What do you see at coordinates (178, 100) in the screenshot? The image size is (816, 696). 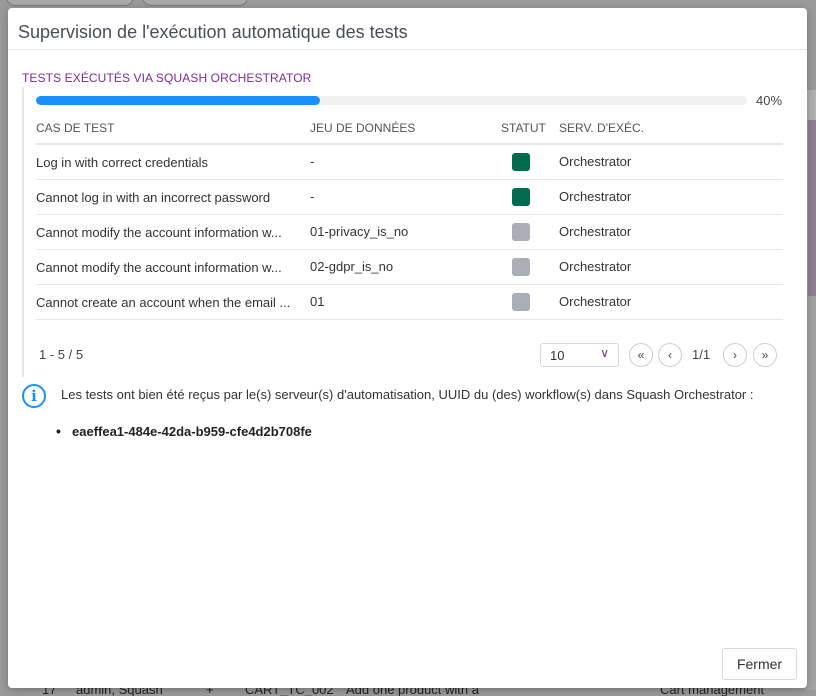 I see `progress-bar-fill` at bounding box center [178, 100].